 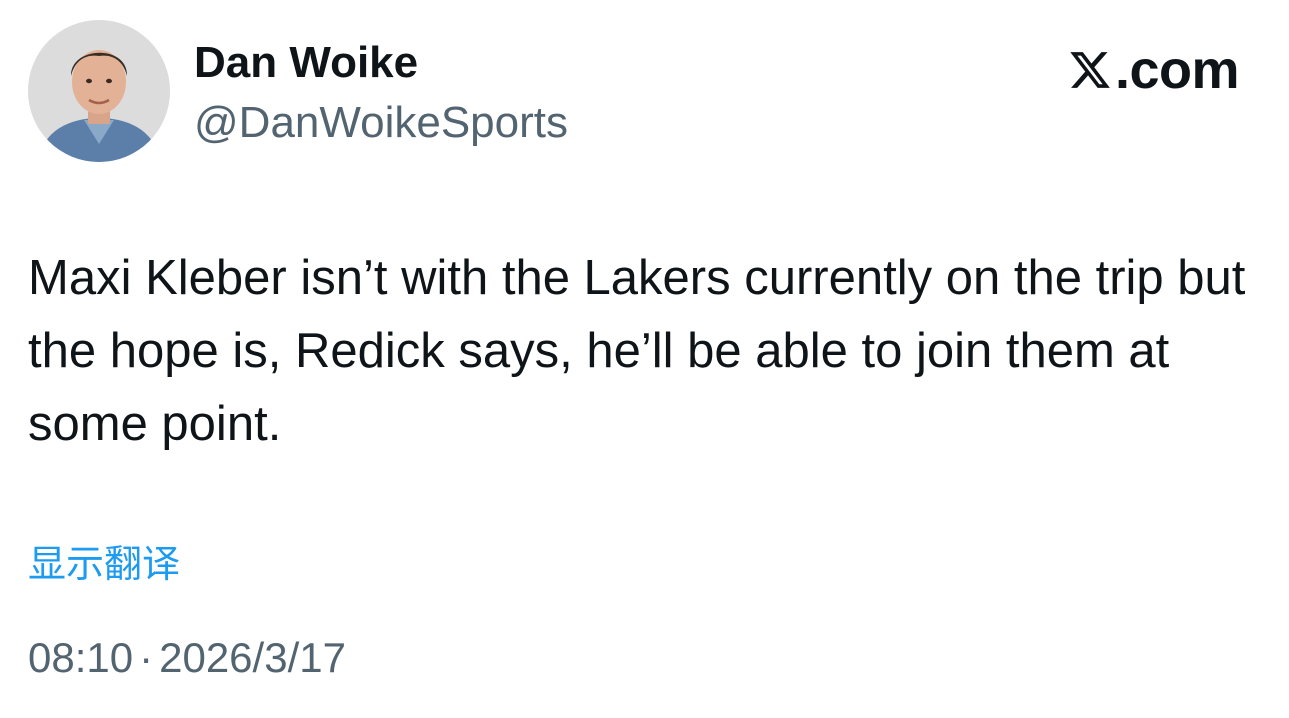 What do you see at coordinates (381, 123) in the screenshot?
I see `author-handle: @DanWoikeSports` at bounding box center [381, 123].